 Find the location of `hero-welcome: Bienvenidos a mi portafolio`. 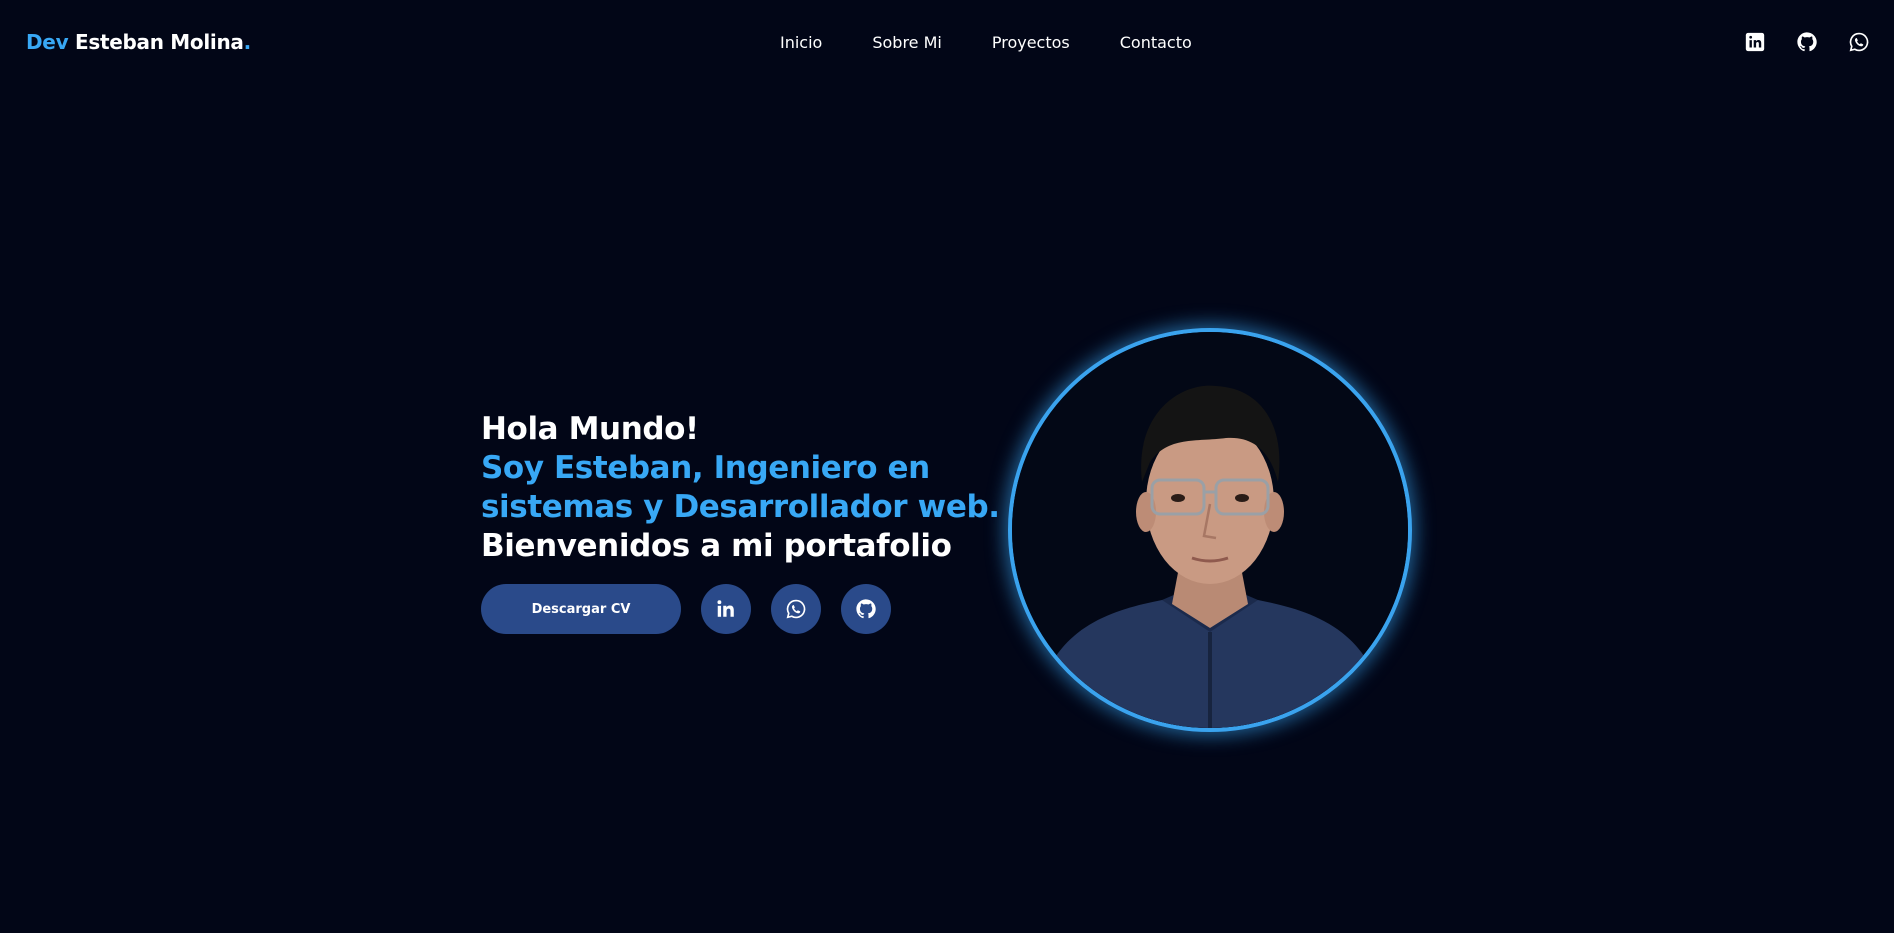

hero-welcome: Bienvenidos a mi portafolio is located at coordinates (716, 546).